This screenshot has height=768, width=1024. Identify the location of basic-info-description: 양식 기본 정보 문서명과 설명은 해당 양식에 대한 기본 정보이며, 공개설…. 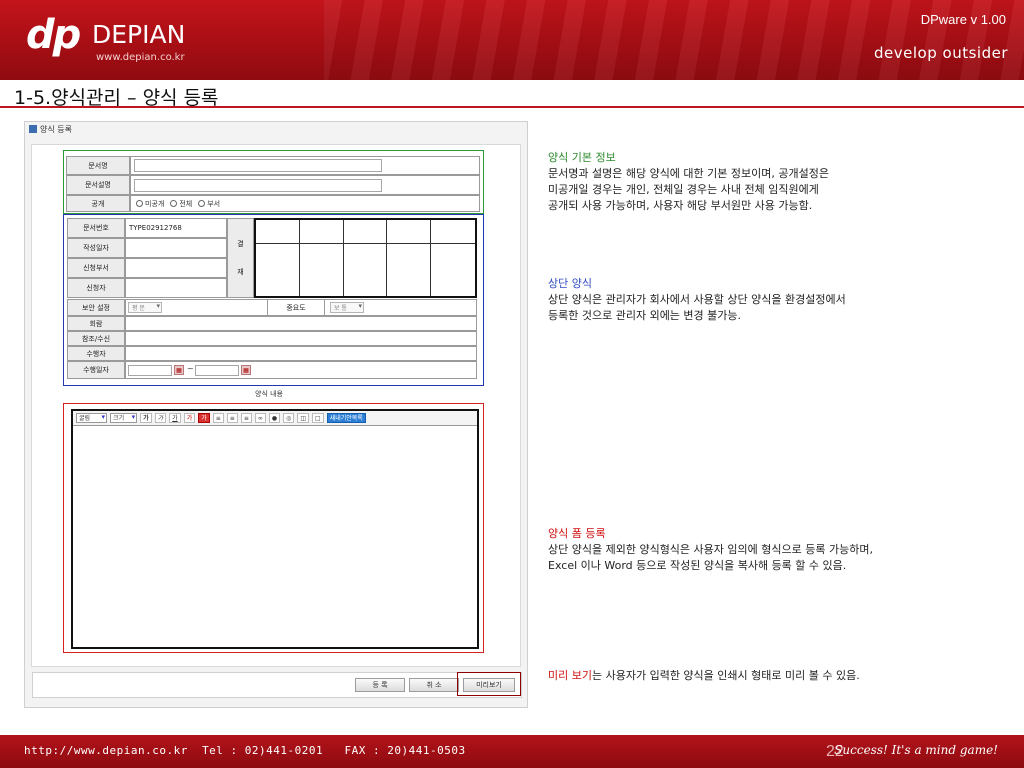
(688, 182).